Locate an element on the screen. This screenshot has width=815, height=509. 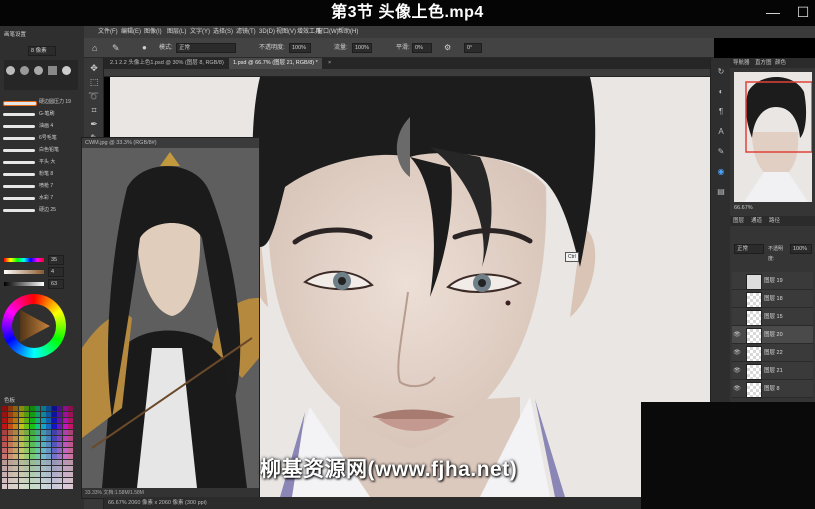
brush-tip-square is located at coordinates (52, 70).